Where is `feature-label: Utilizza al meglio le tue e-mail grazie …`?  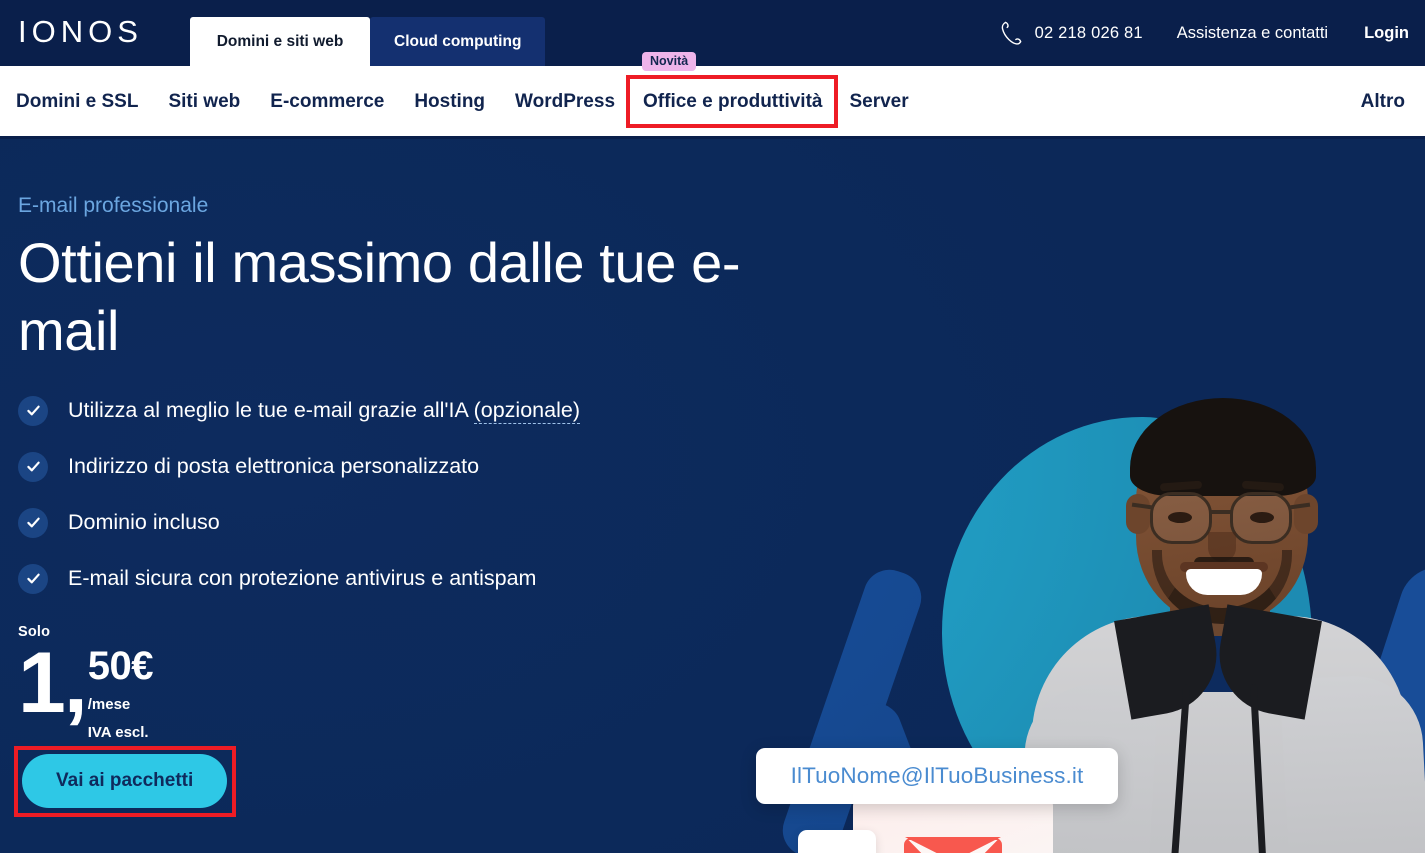 feature-label: Utilizza al meglio le tue e-mail grazie … is located at coordinates (324, 411).